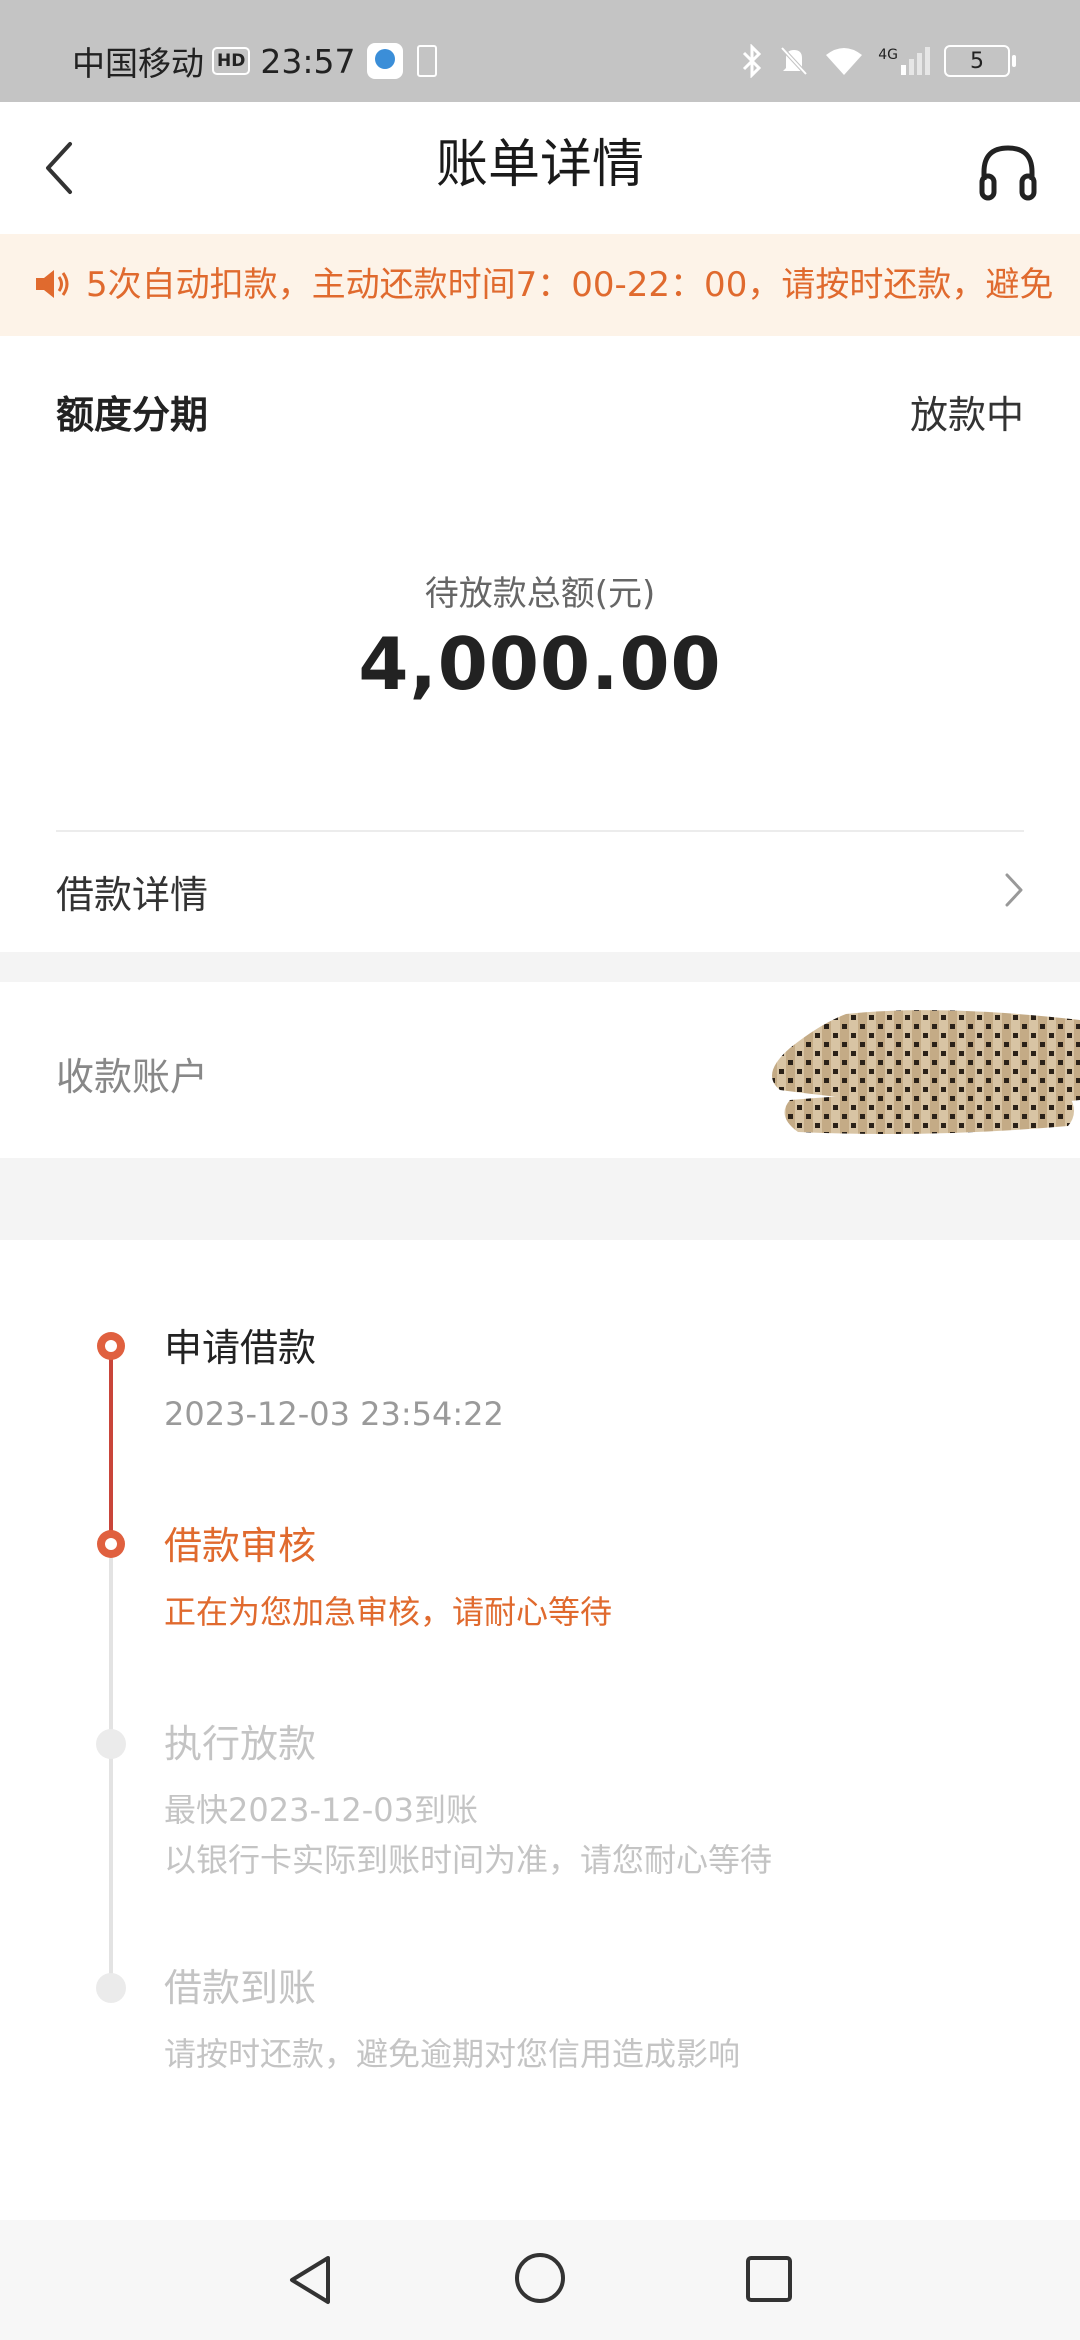 The image size is (1080, 2340). Describe the element at coordinates (240, 1546) in the screenshot. I see `step-review-title: 借款审核` at that location.